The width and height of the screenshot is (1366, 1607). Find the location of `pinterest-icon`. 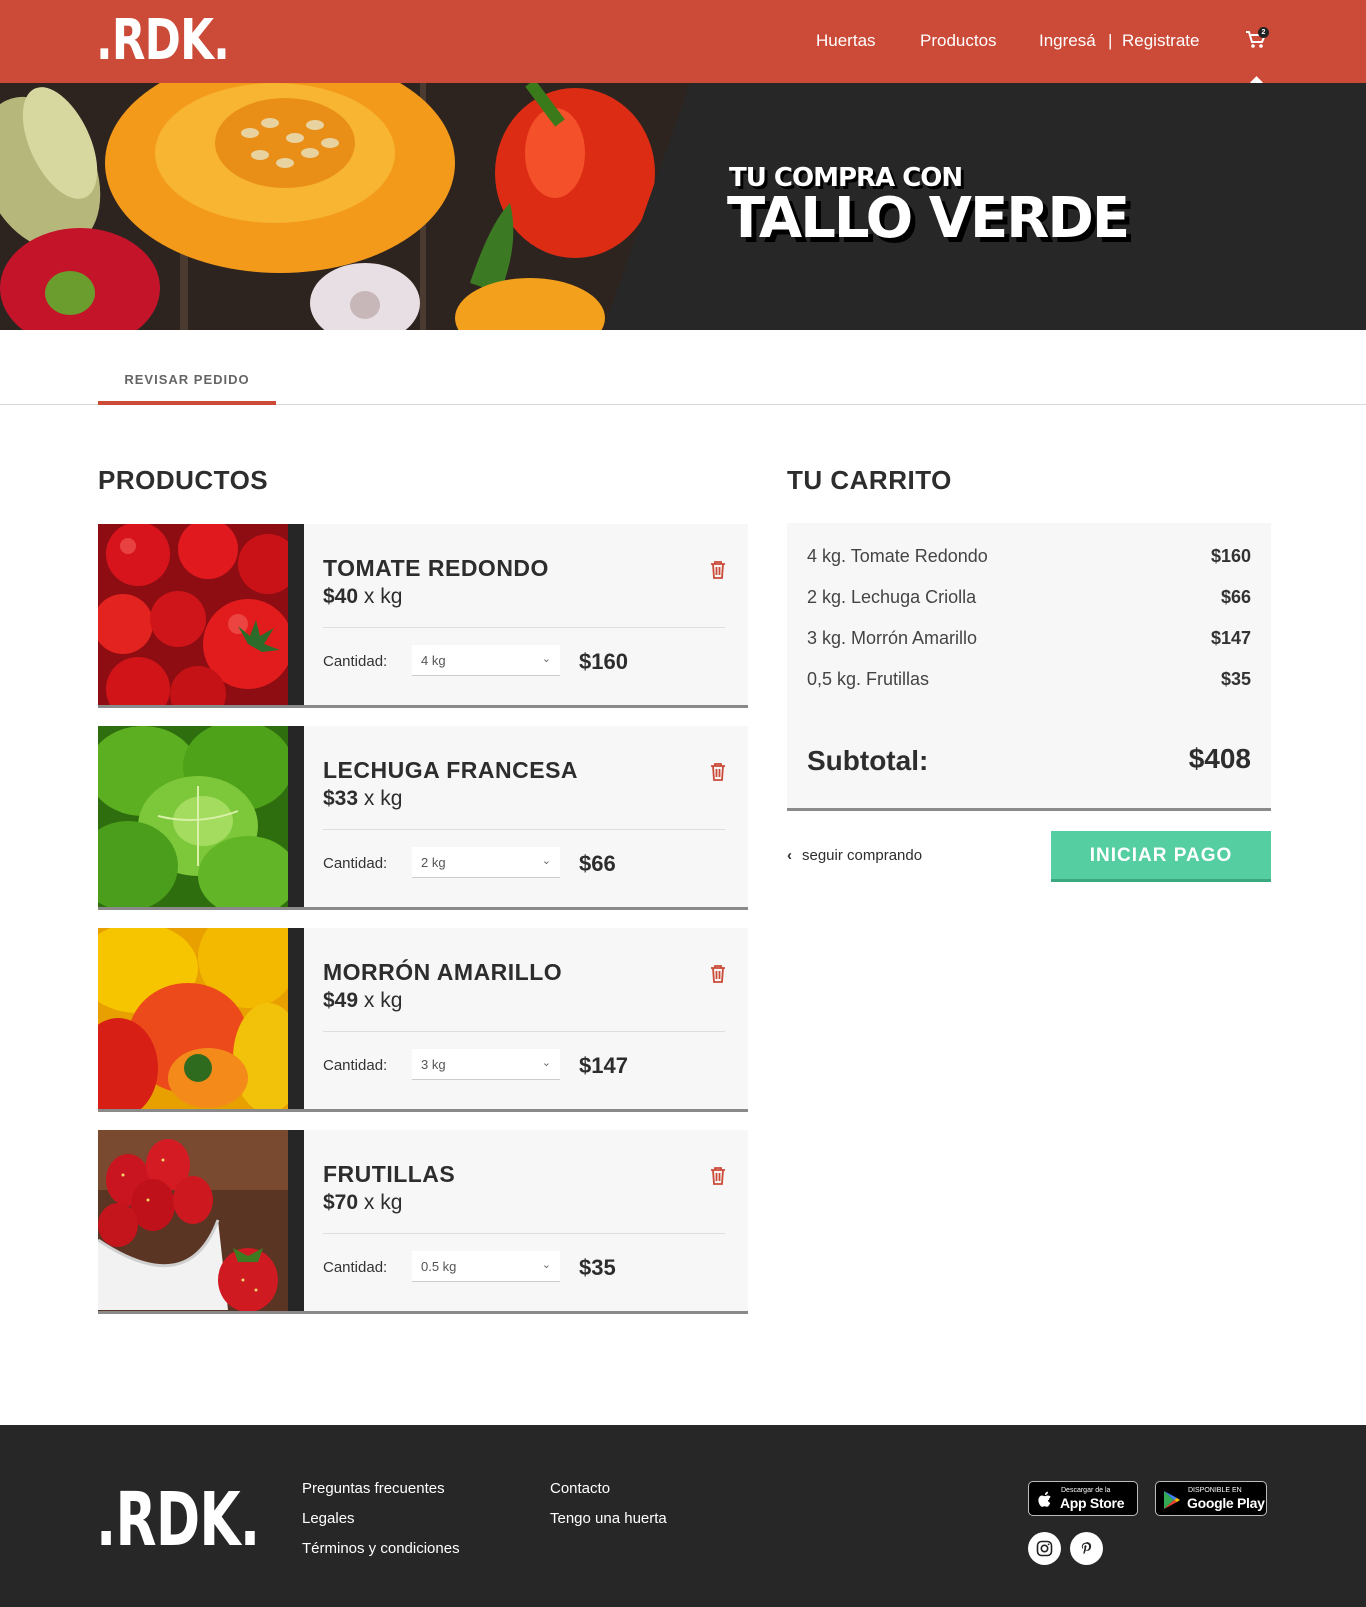

pinterest-icon is located at coordinates (1086, 1548).